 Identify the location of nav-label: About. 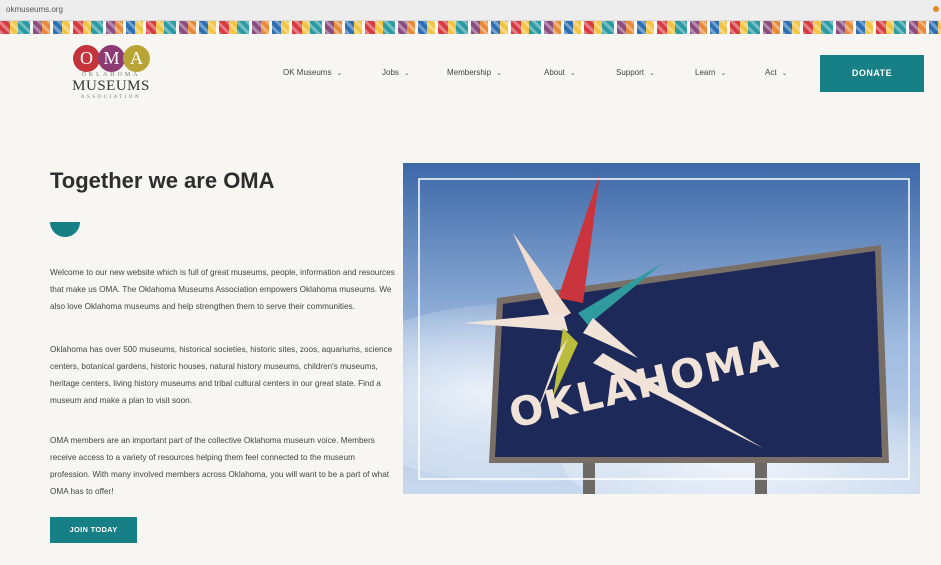
(554, 72).